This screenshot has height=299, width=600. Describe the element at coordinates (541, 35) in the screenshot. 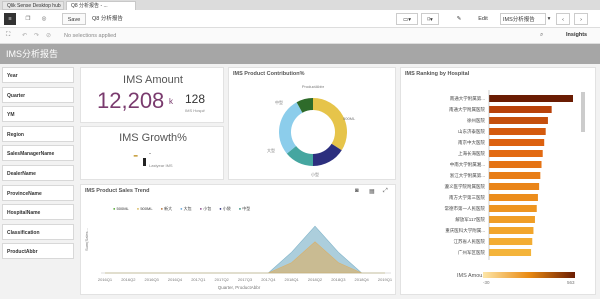

I see `smart-search-icon: ⌕` at that location.